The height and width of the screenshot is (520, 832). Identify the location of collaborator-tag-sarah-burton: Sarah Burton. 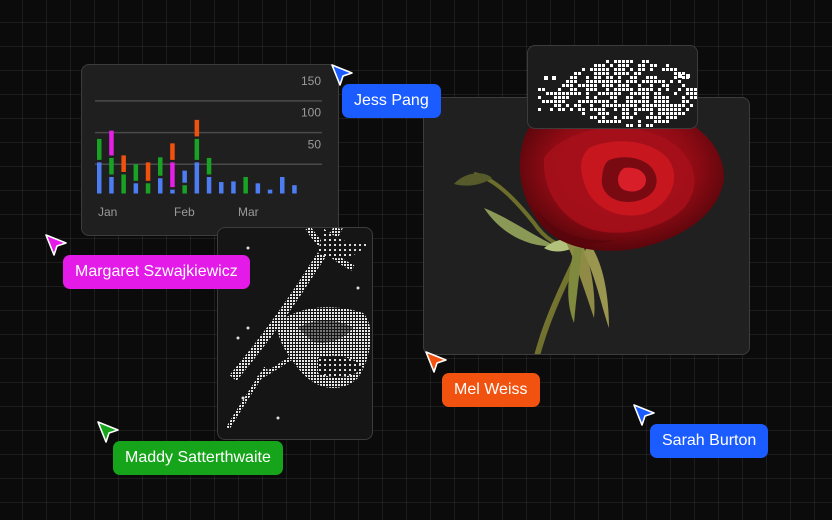
(709, 441).